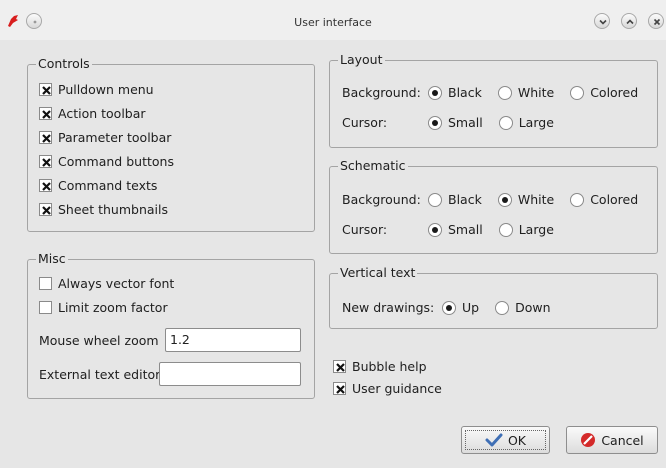 Image resolution: width=666 pixels, height=468 pixels. I want to click on maximize-button, so click(629, 21).